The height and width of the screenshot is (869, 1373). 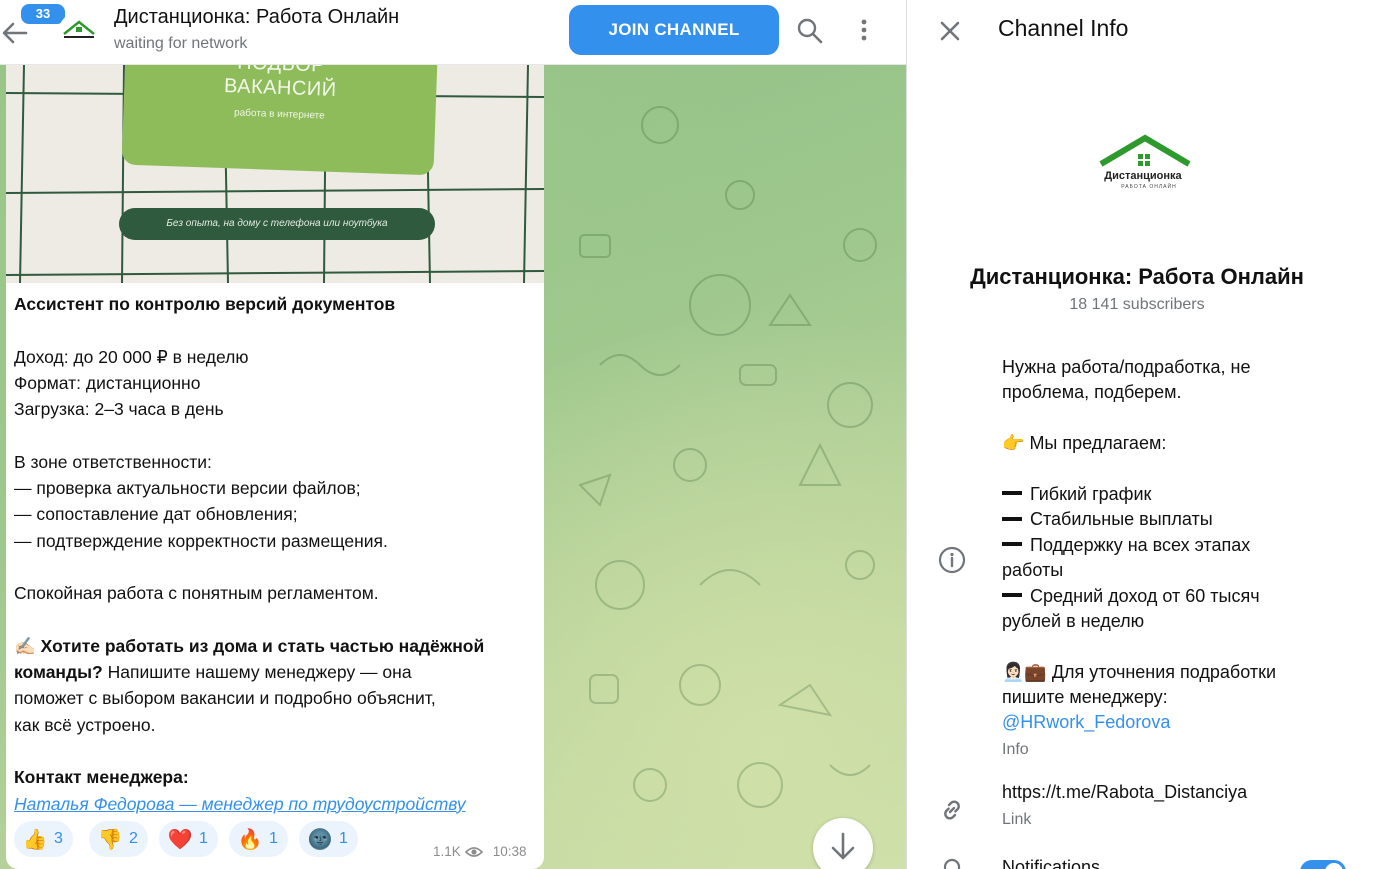 What do you see at coordinates (181, 43) in the screenshot?
I see `chat-status: waiting for network` at bounding box center [181, 43].